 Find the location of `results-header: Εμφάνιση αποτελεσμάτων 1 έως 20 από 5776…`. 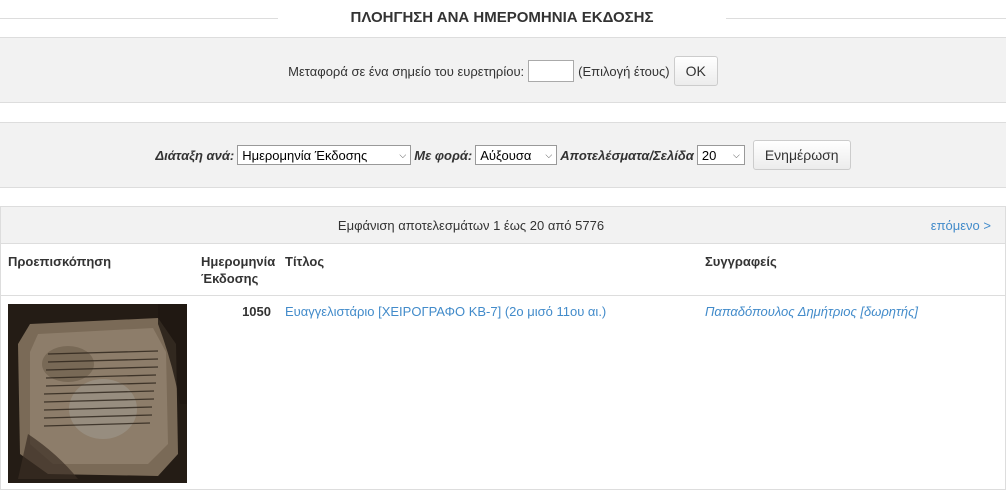

results-header: Εμφάνιση αποτελεσμάτων 1 έως 20 από 5776… is located at coordinates (503, 225).